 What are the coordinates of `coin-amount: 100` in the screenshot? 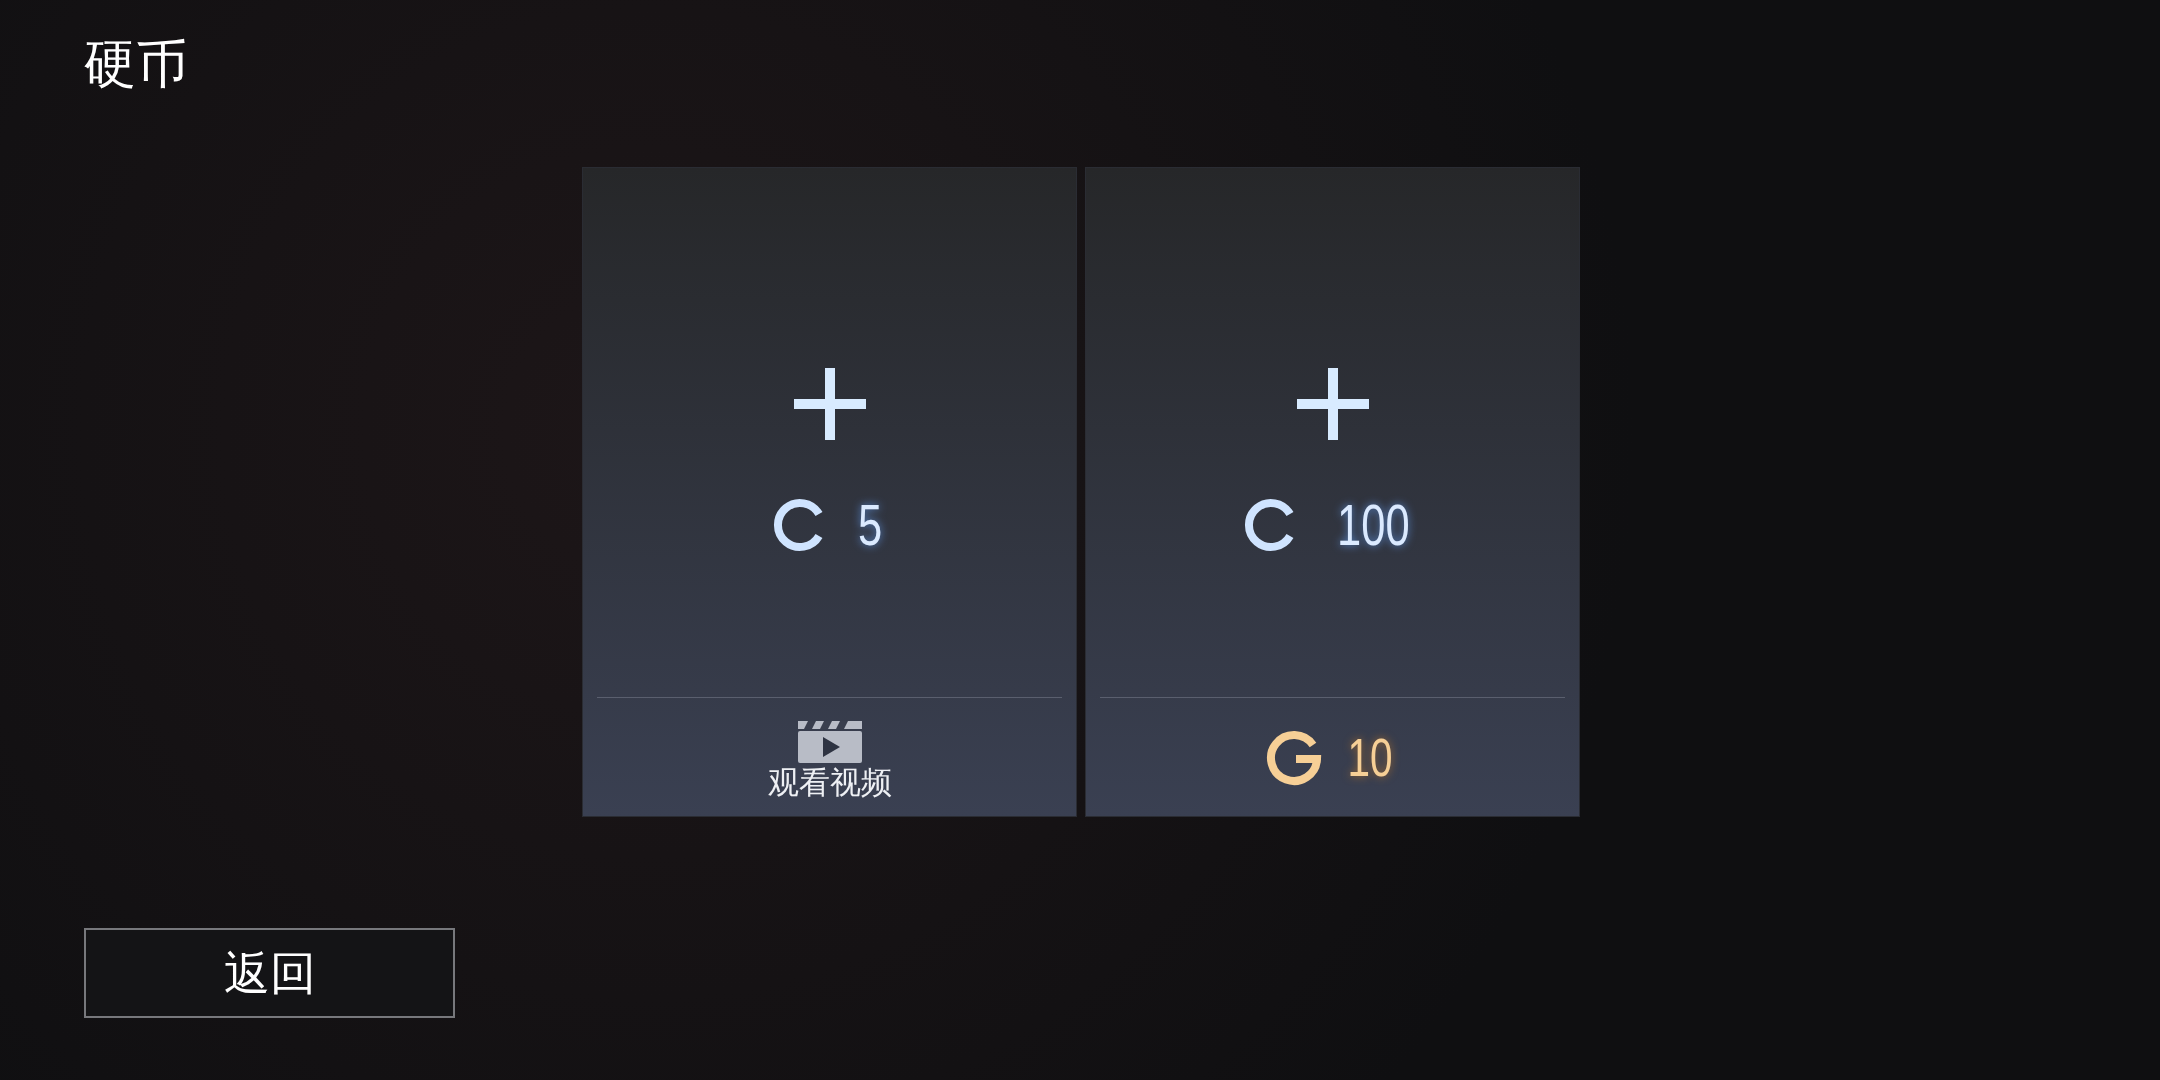 It's located at (1373, 525).